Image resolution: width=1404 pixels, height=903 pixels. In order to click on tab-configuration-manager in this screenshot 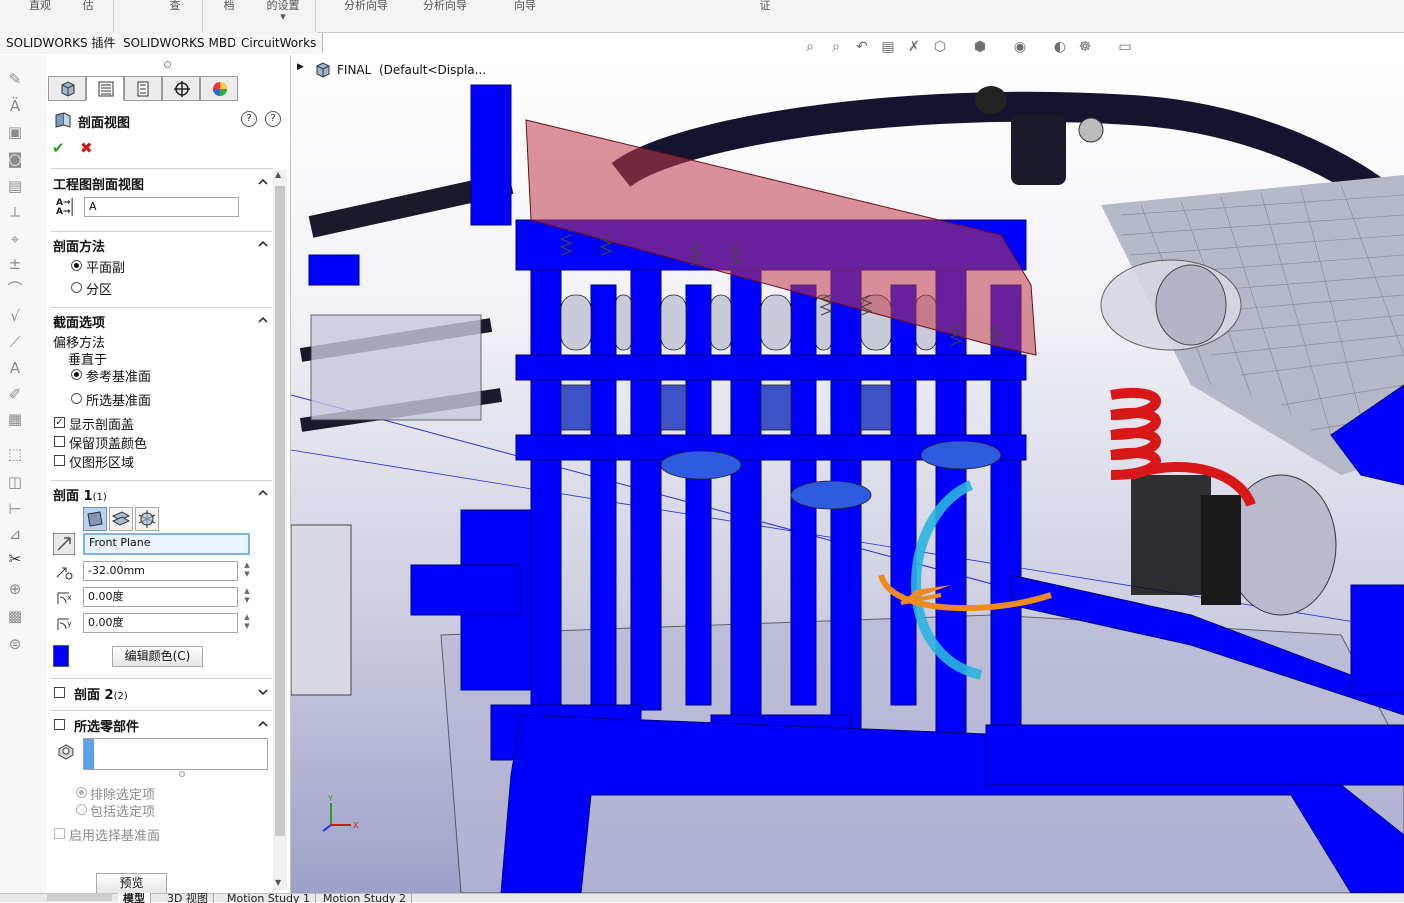, I will do `click(143, 88)`.